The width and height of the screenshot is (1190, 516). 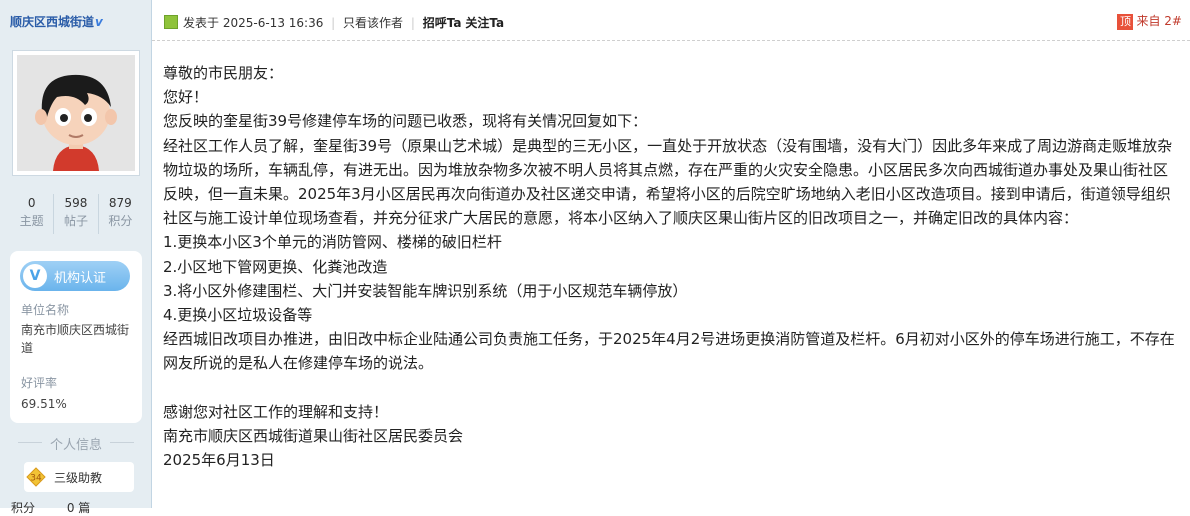 I want to click on online-status-icon, so click(x=171, y=22).